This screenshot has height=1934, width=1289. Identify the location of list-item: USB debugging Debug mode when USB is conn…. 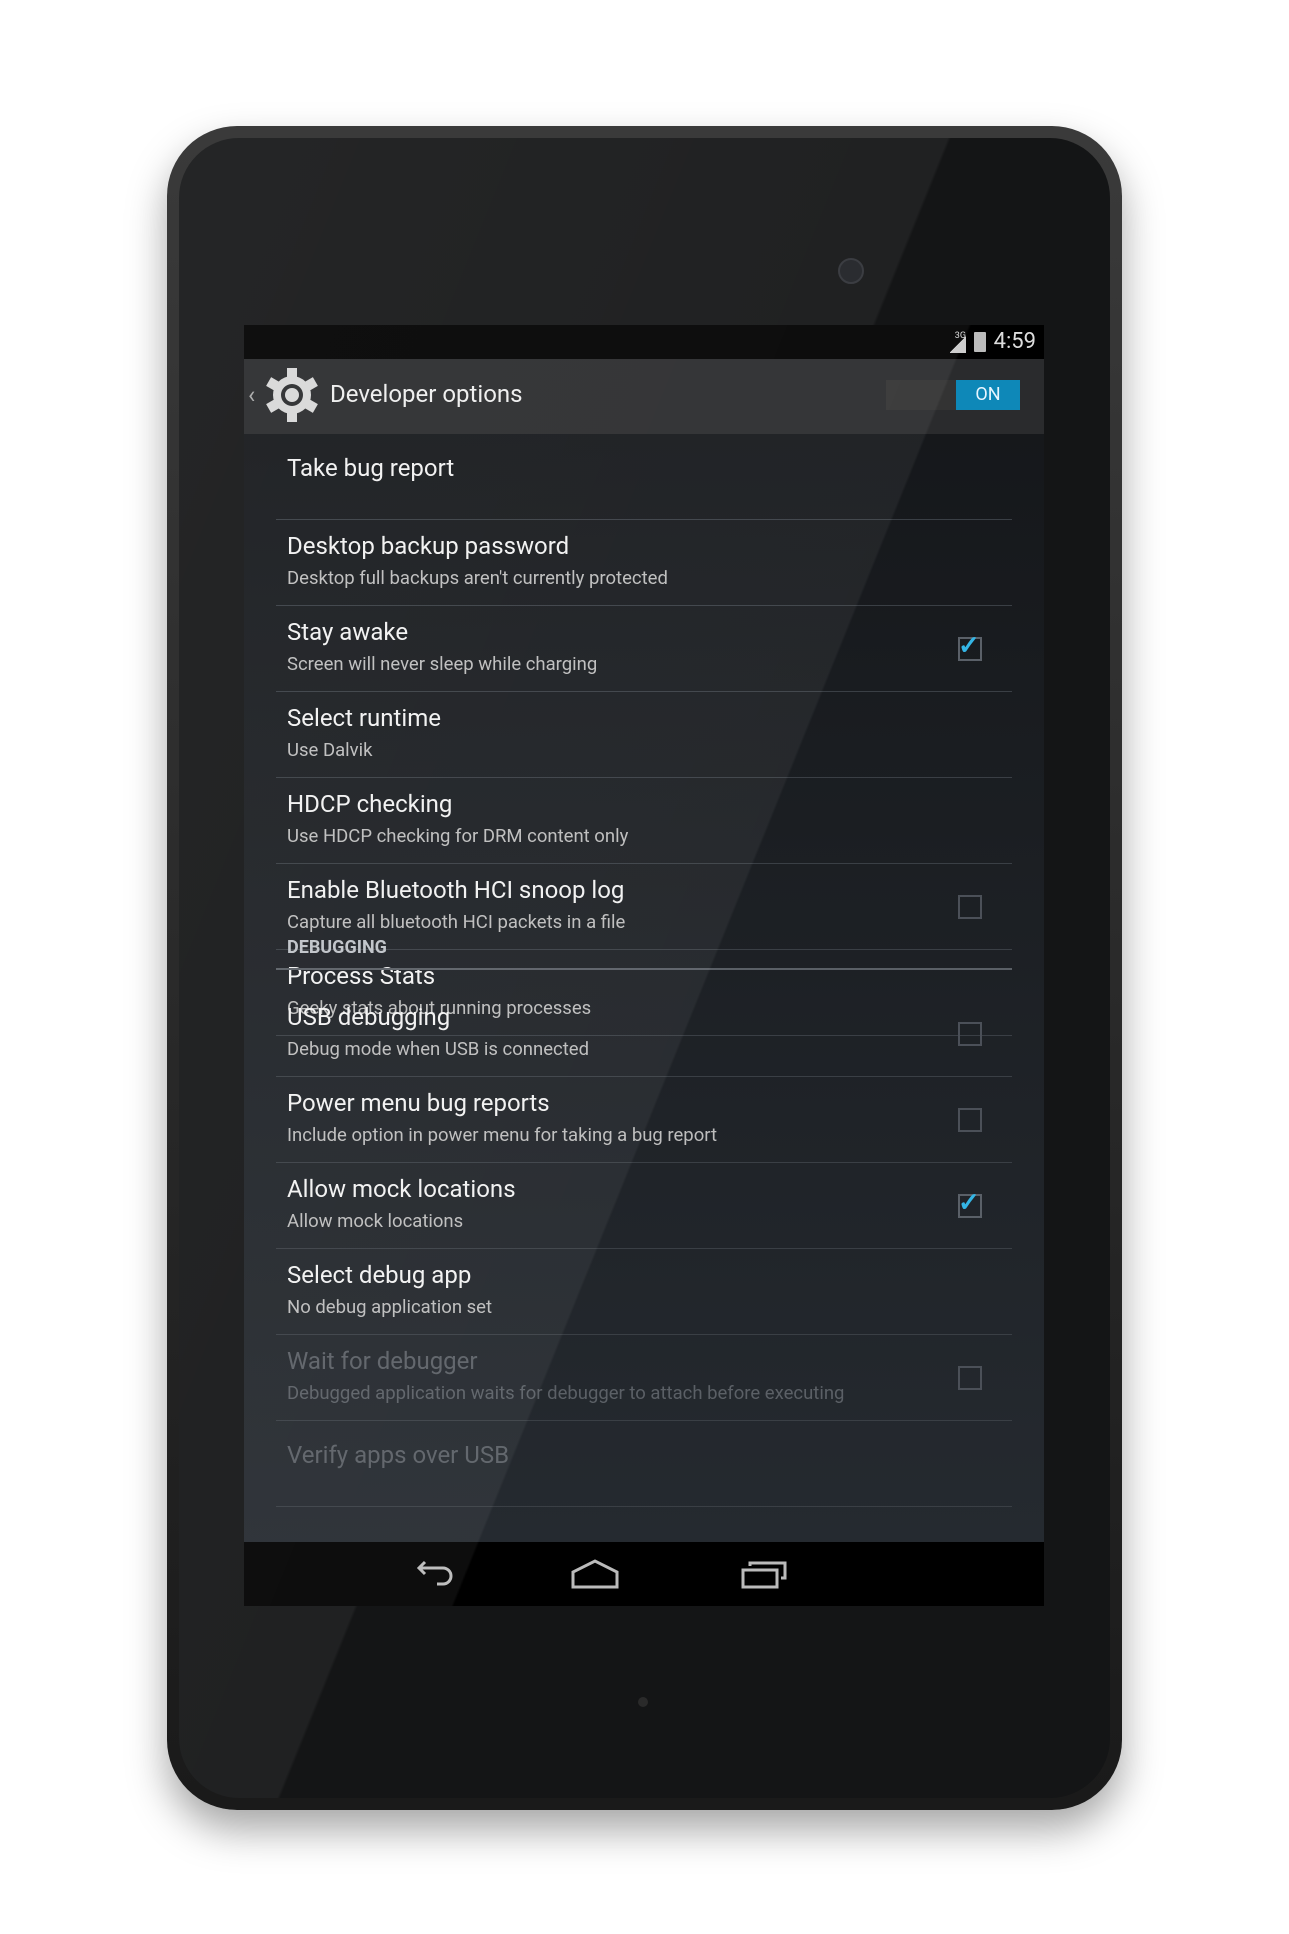
(644, 1034).